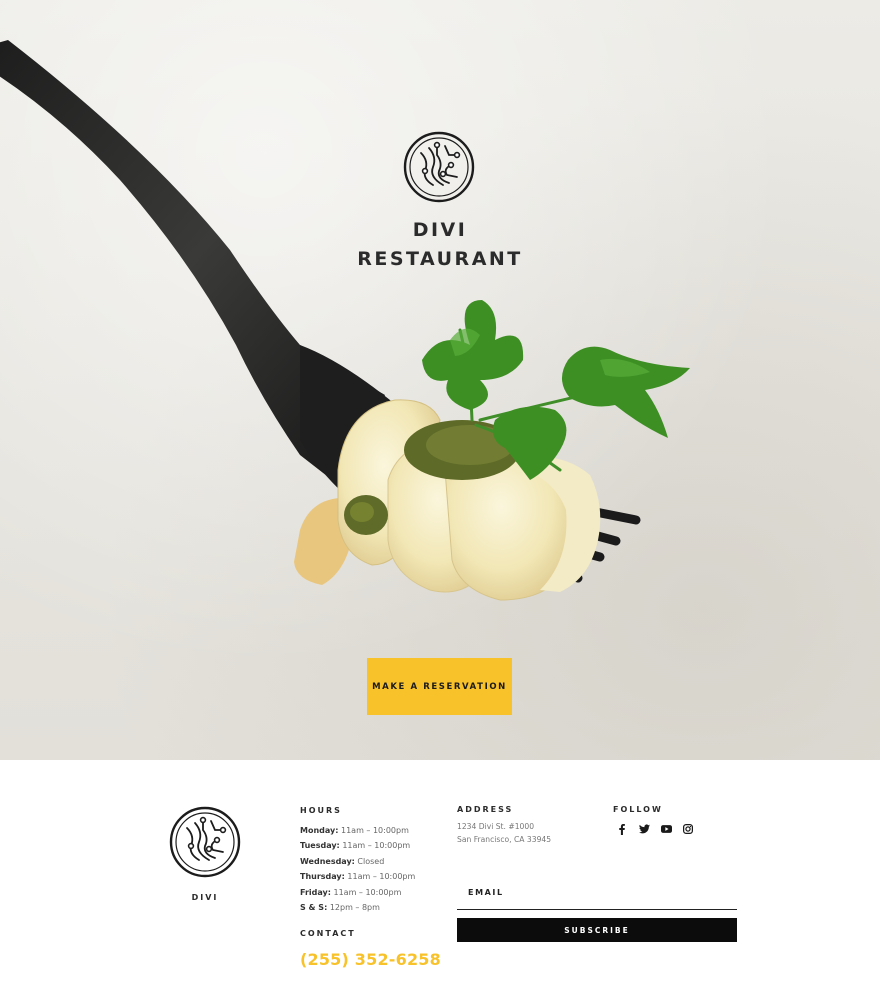  Describe the element at coordinates (320, 846) in the screenshot. I see `hours-day: Tuesday:` at that location.